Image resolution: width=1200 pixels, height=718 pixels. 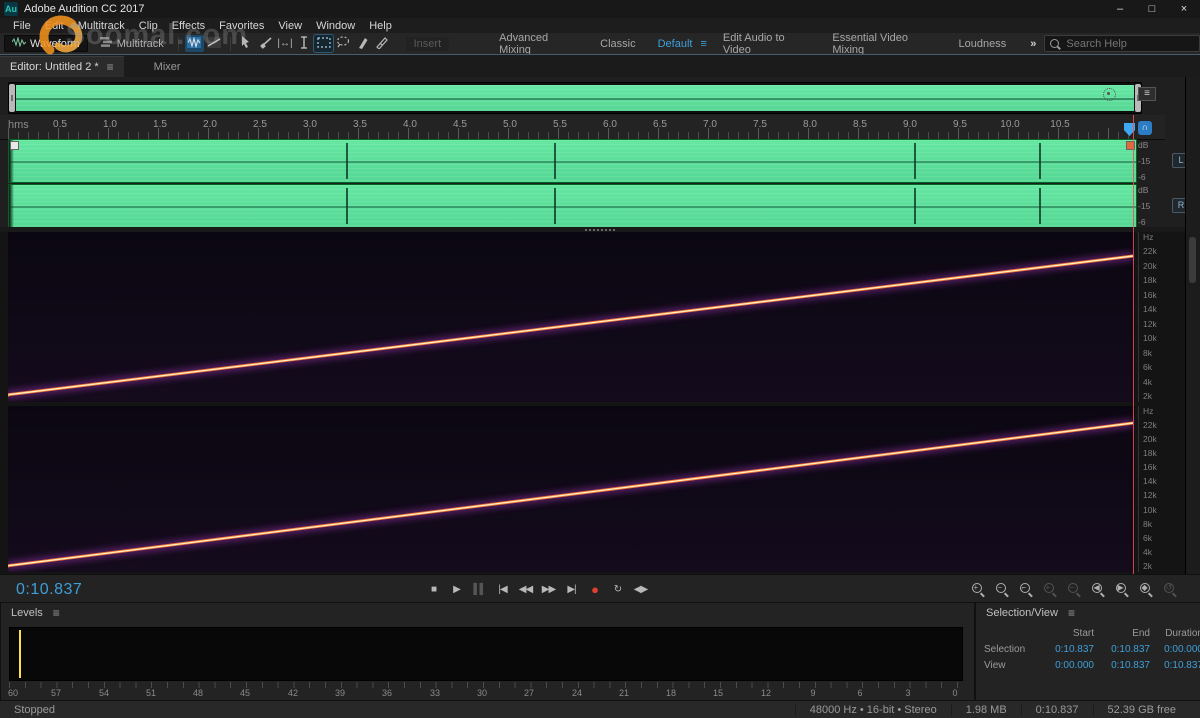 I want to click on zoom-out-time-button: −, so click(x=1002, y=590).